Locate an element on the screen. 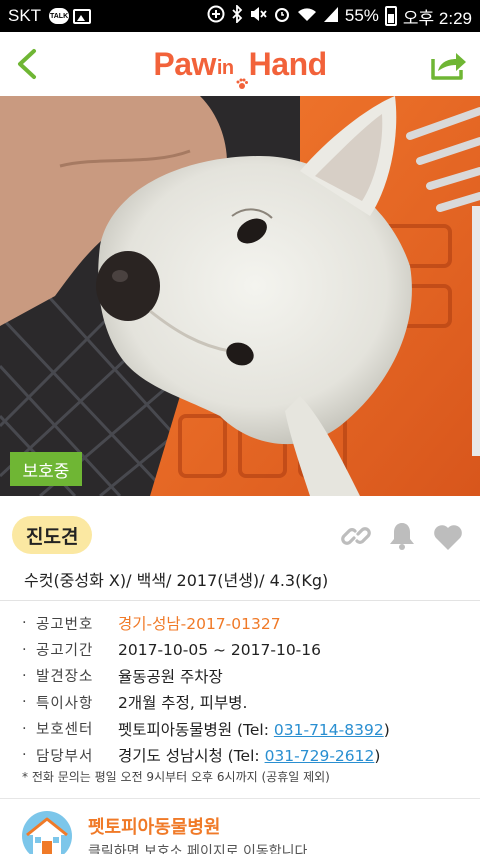 This screenshot has width=480, height=854. alarm-icon is located at coordinates (282, 16).